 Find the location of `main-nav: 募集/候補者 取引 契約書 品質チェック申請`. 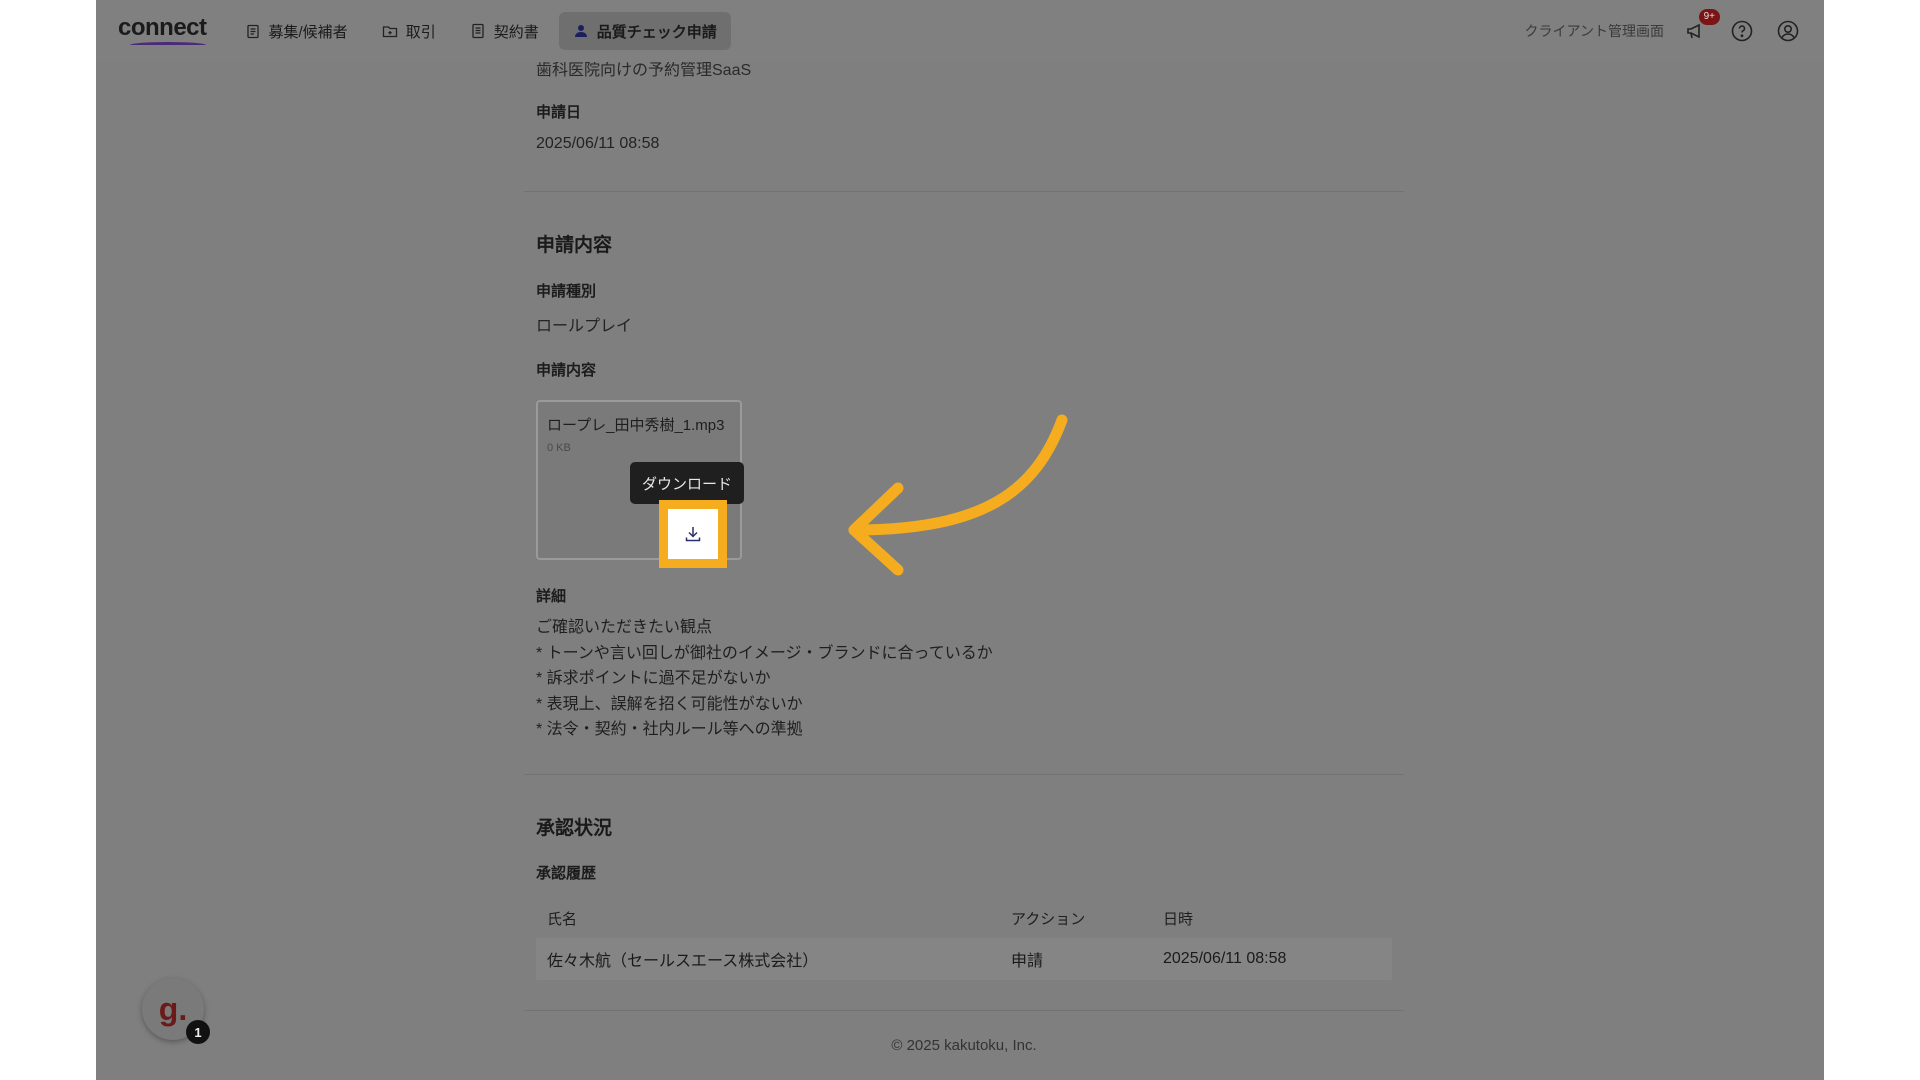

main-nav: 募集/候補者 取引 契約書 品質チェック申請 is located at coordinates (481, 31).